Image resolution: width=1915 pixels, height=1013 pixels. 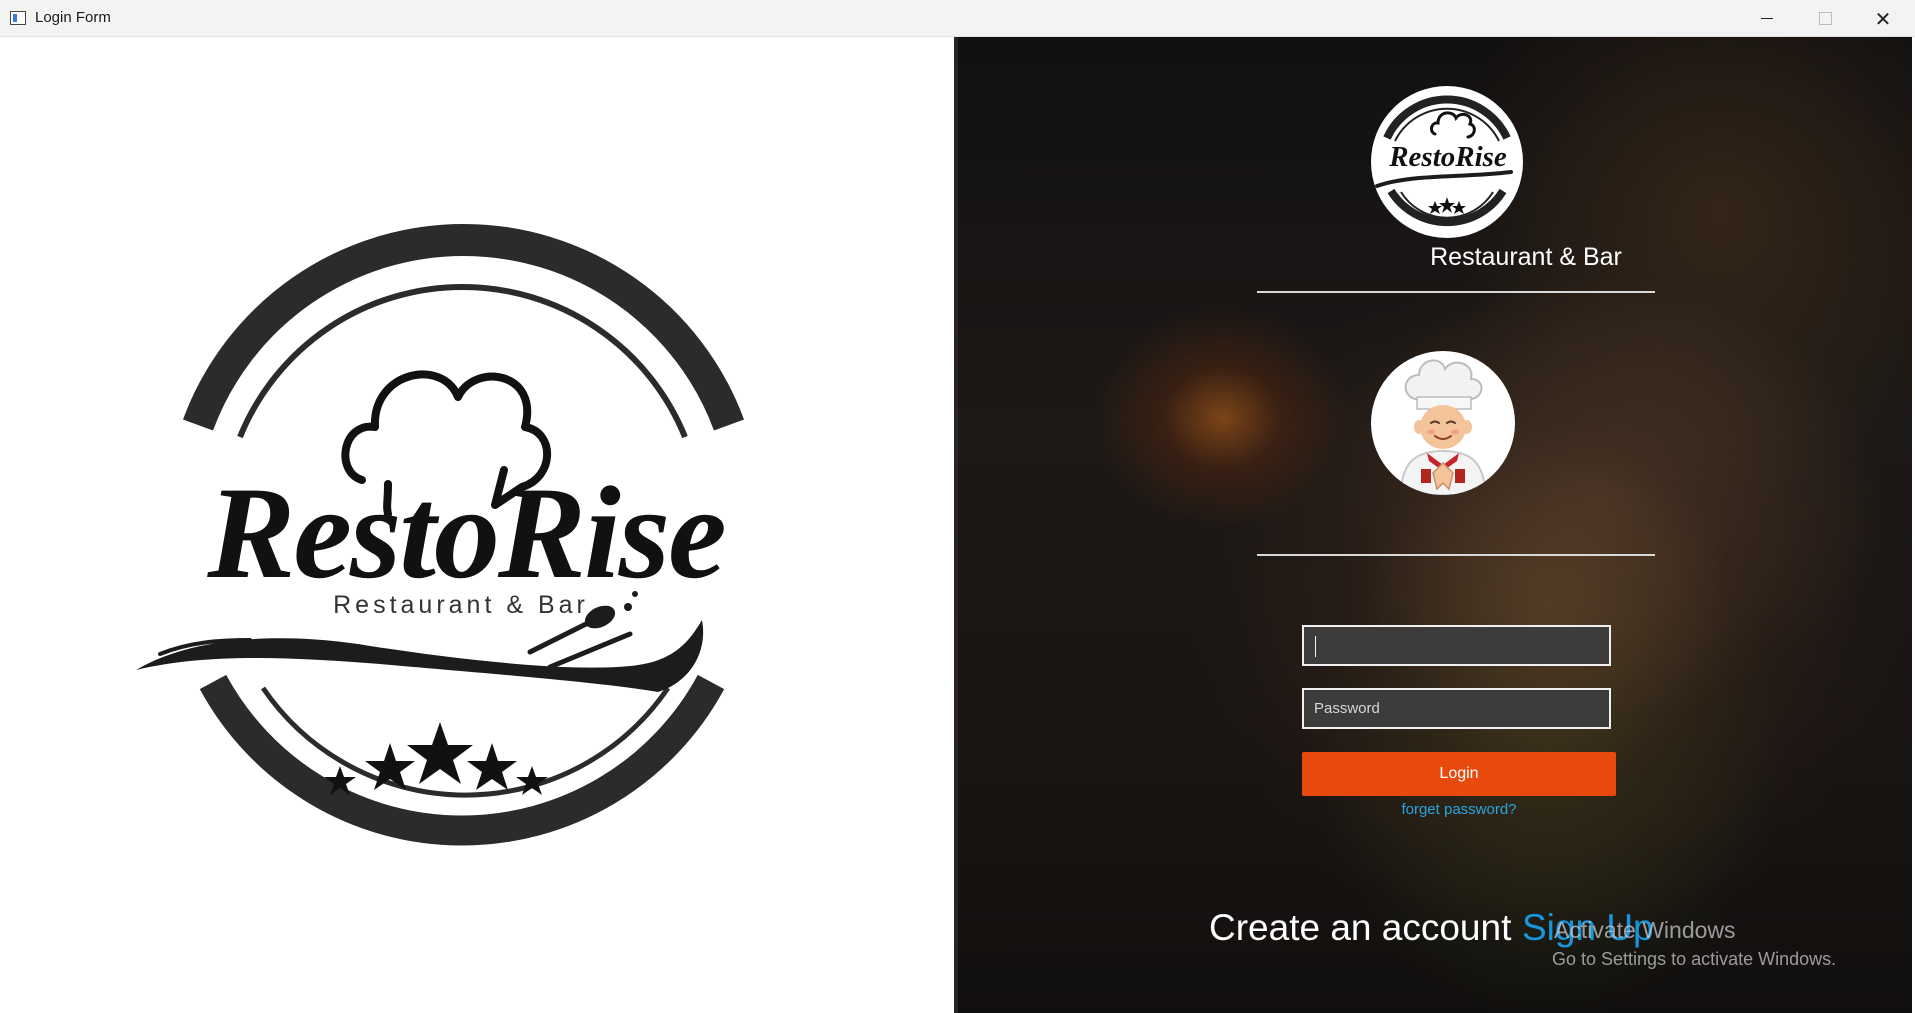 I want to click on maximize-button, so click(x=1825, y=18).